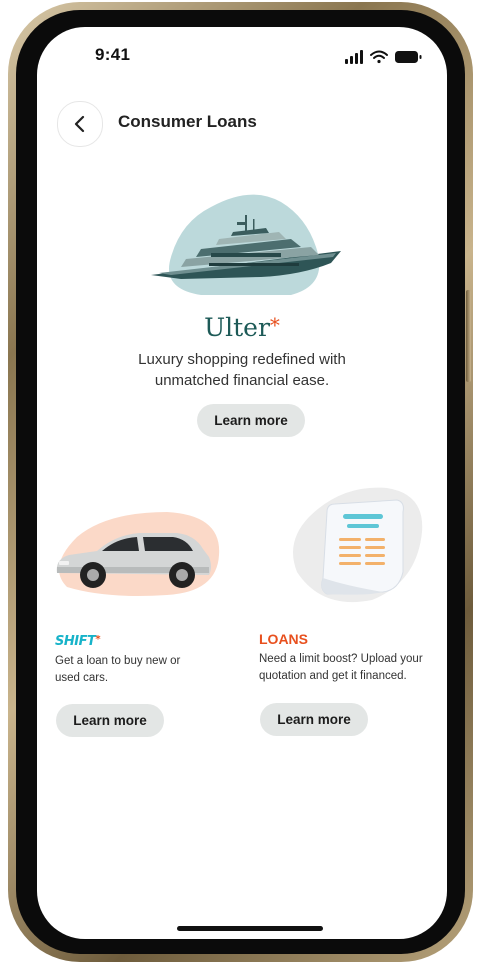  I want to click on page-title: Consumer Loans, so click(187, 121).